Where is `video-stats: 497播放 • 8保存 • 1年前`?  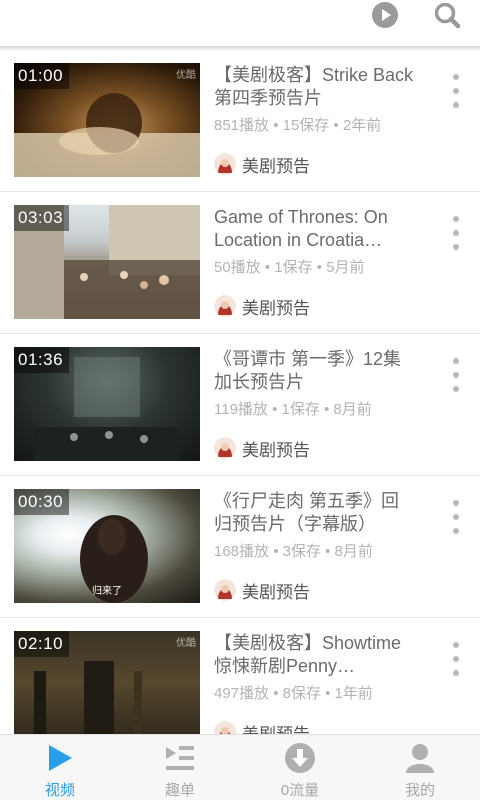 video-stats: 497播放 • 8保存 • 1年前 is located at coordinates (293, 693).